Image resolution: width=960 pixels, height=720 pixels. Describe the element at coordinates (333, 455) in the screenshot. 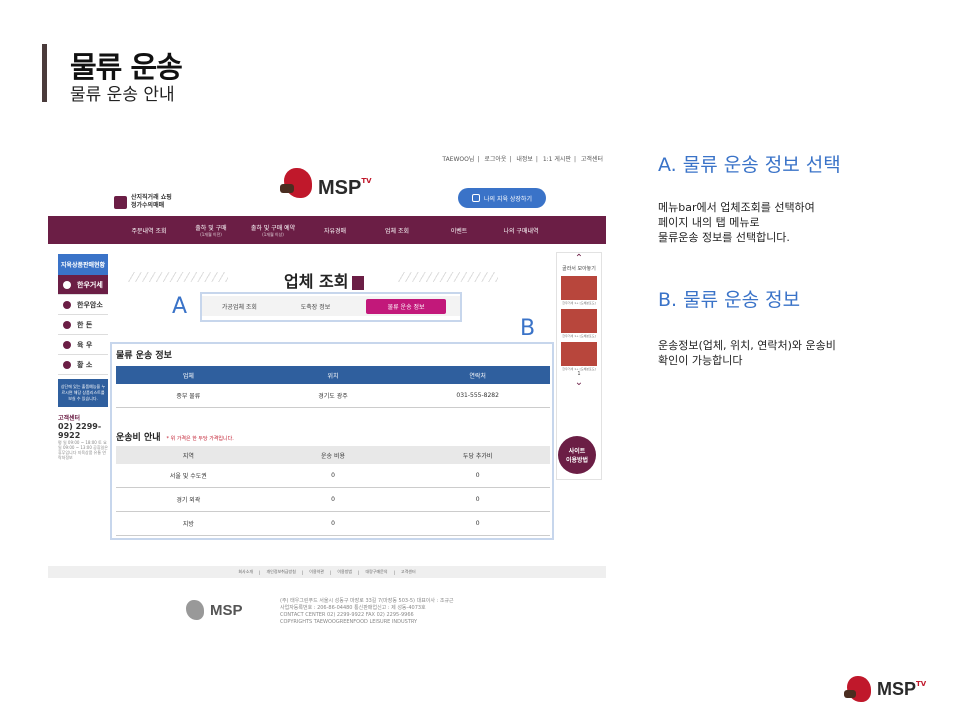

I see `table-header: 지역 운송 비용 두당 추가비` at that location.